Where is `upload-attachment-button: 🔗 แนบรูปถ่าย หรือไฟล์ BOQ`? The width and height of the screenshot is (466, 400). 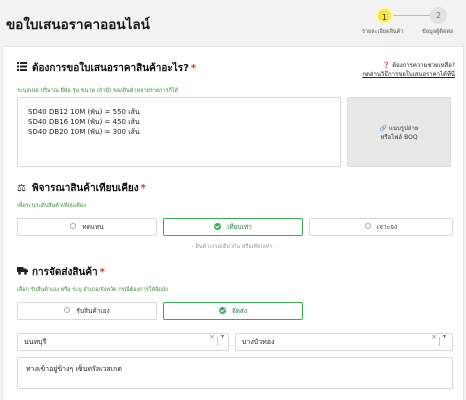 upload-attachment-button: 🔗 แนบรูปถ่าย หรือไฟล์ BOQ is located at coordinates (399, 132).